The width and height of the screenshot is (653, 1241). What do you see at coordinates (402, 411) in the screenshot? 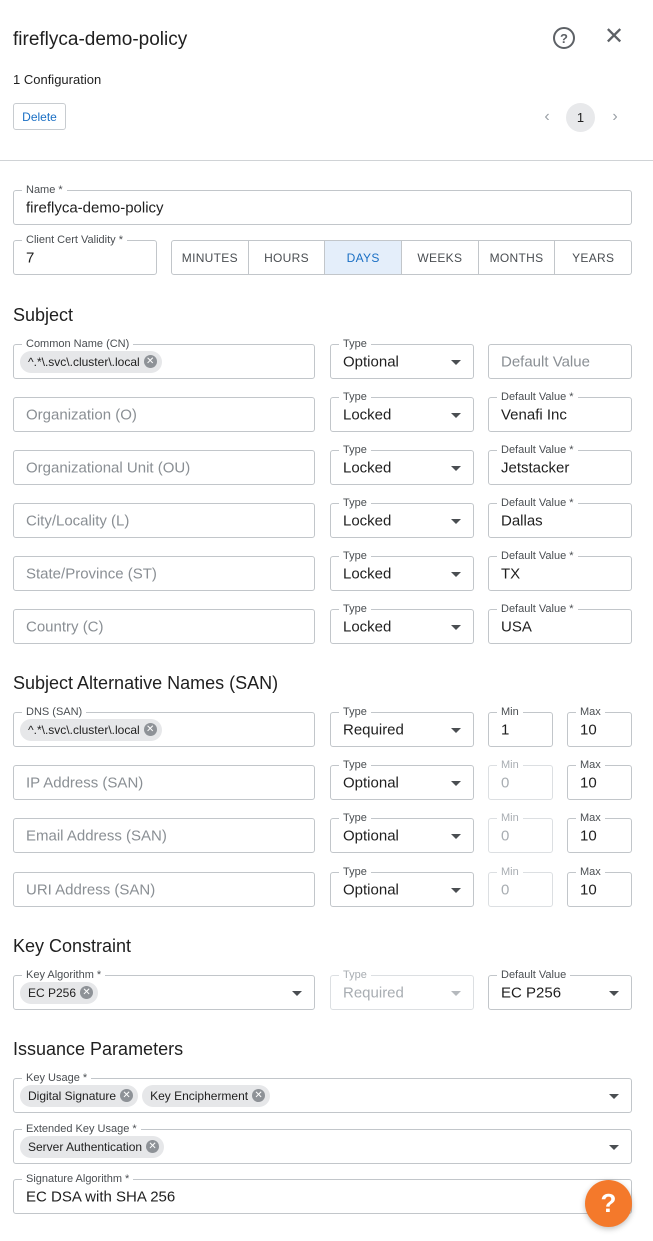
I see `organization-type-select: Type Locked` at bounding box center [402, 411].